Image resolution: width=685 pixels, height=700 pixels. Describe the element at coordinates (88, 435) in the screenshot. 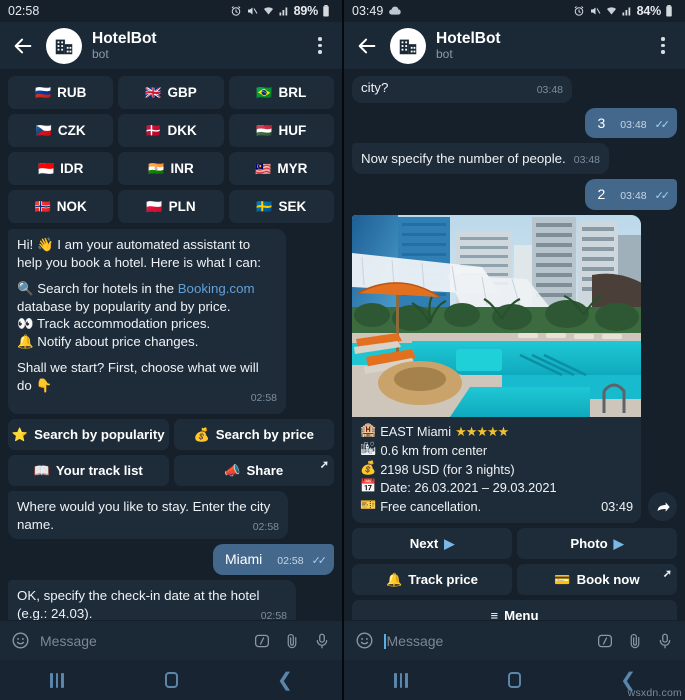

I see `search-by-popularity-button: ⭐ Search by popularity` at that location.